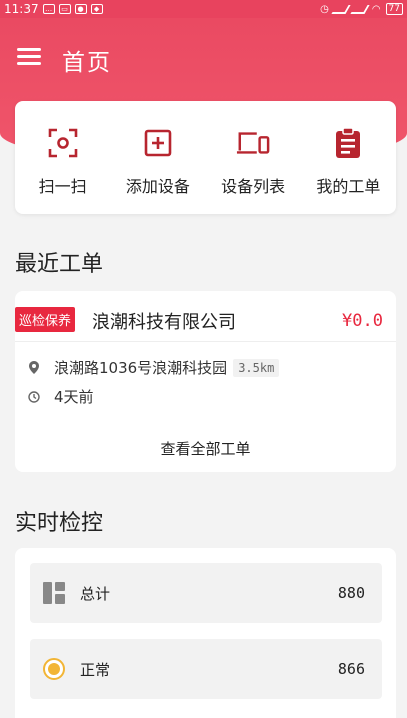 Image resolution: width=407 pixels, height=718 pixels. What do you see at coordinates (351, 593) in the screenshot?
I see `monitor-value: 880` at bounding box center [351, 593].